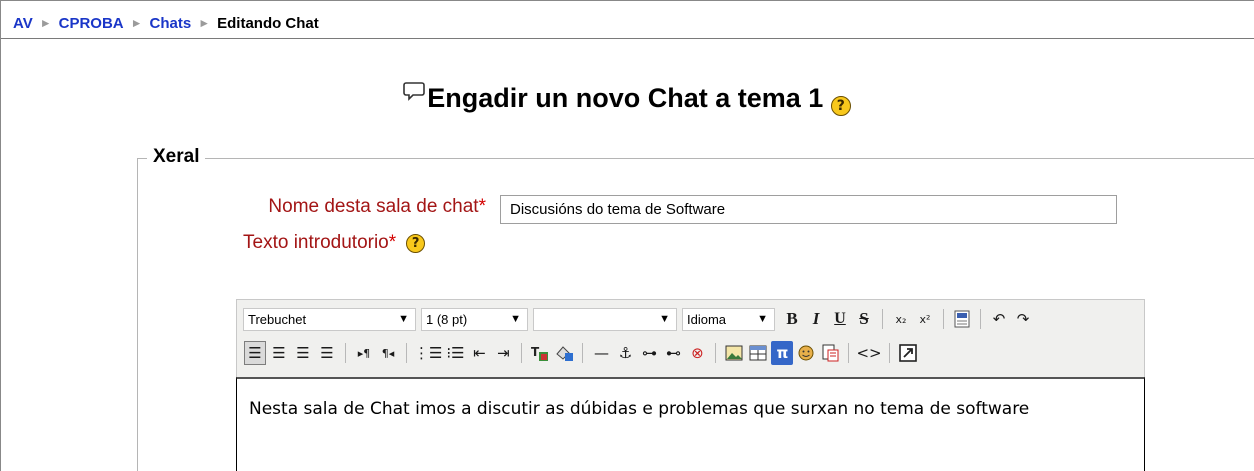  Describe the element at coordinates (1023, 319) in the screenshot. I see `redo-icon: ↷` at that location.